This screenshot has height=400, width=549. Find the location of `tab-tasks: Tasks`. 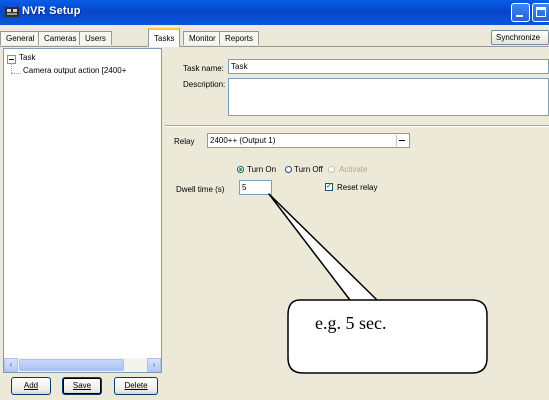

tab-tasks: Tasks is located at coordinates (164, 37).